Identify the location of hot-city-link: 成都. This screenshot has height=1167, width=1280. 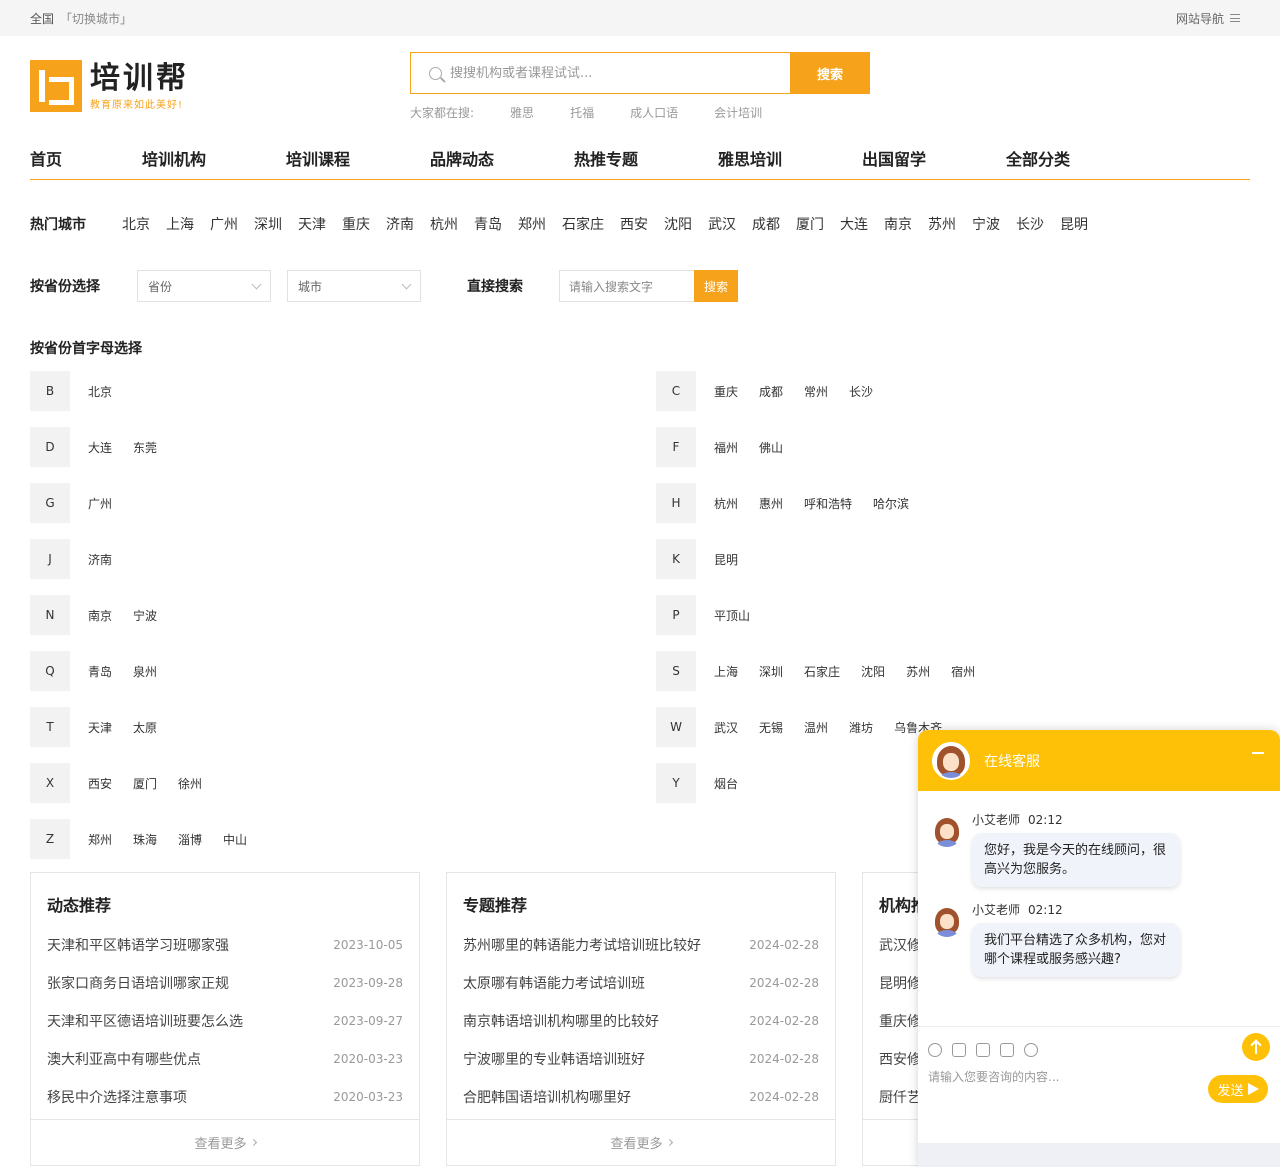
(766, 224).